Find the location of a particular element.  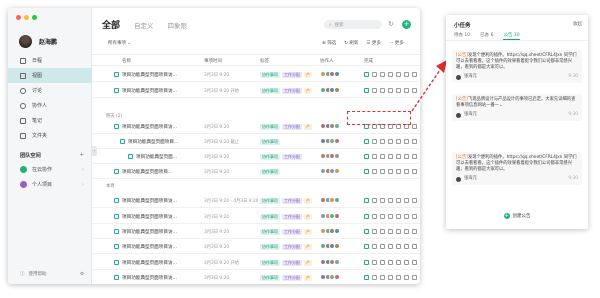

tab-custom: 自定义 is located at coordinates (144, 25).